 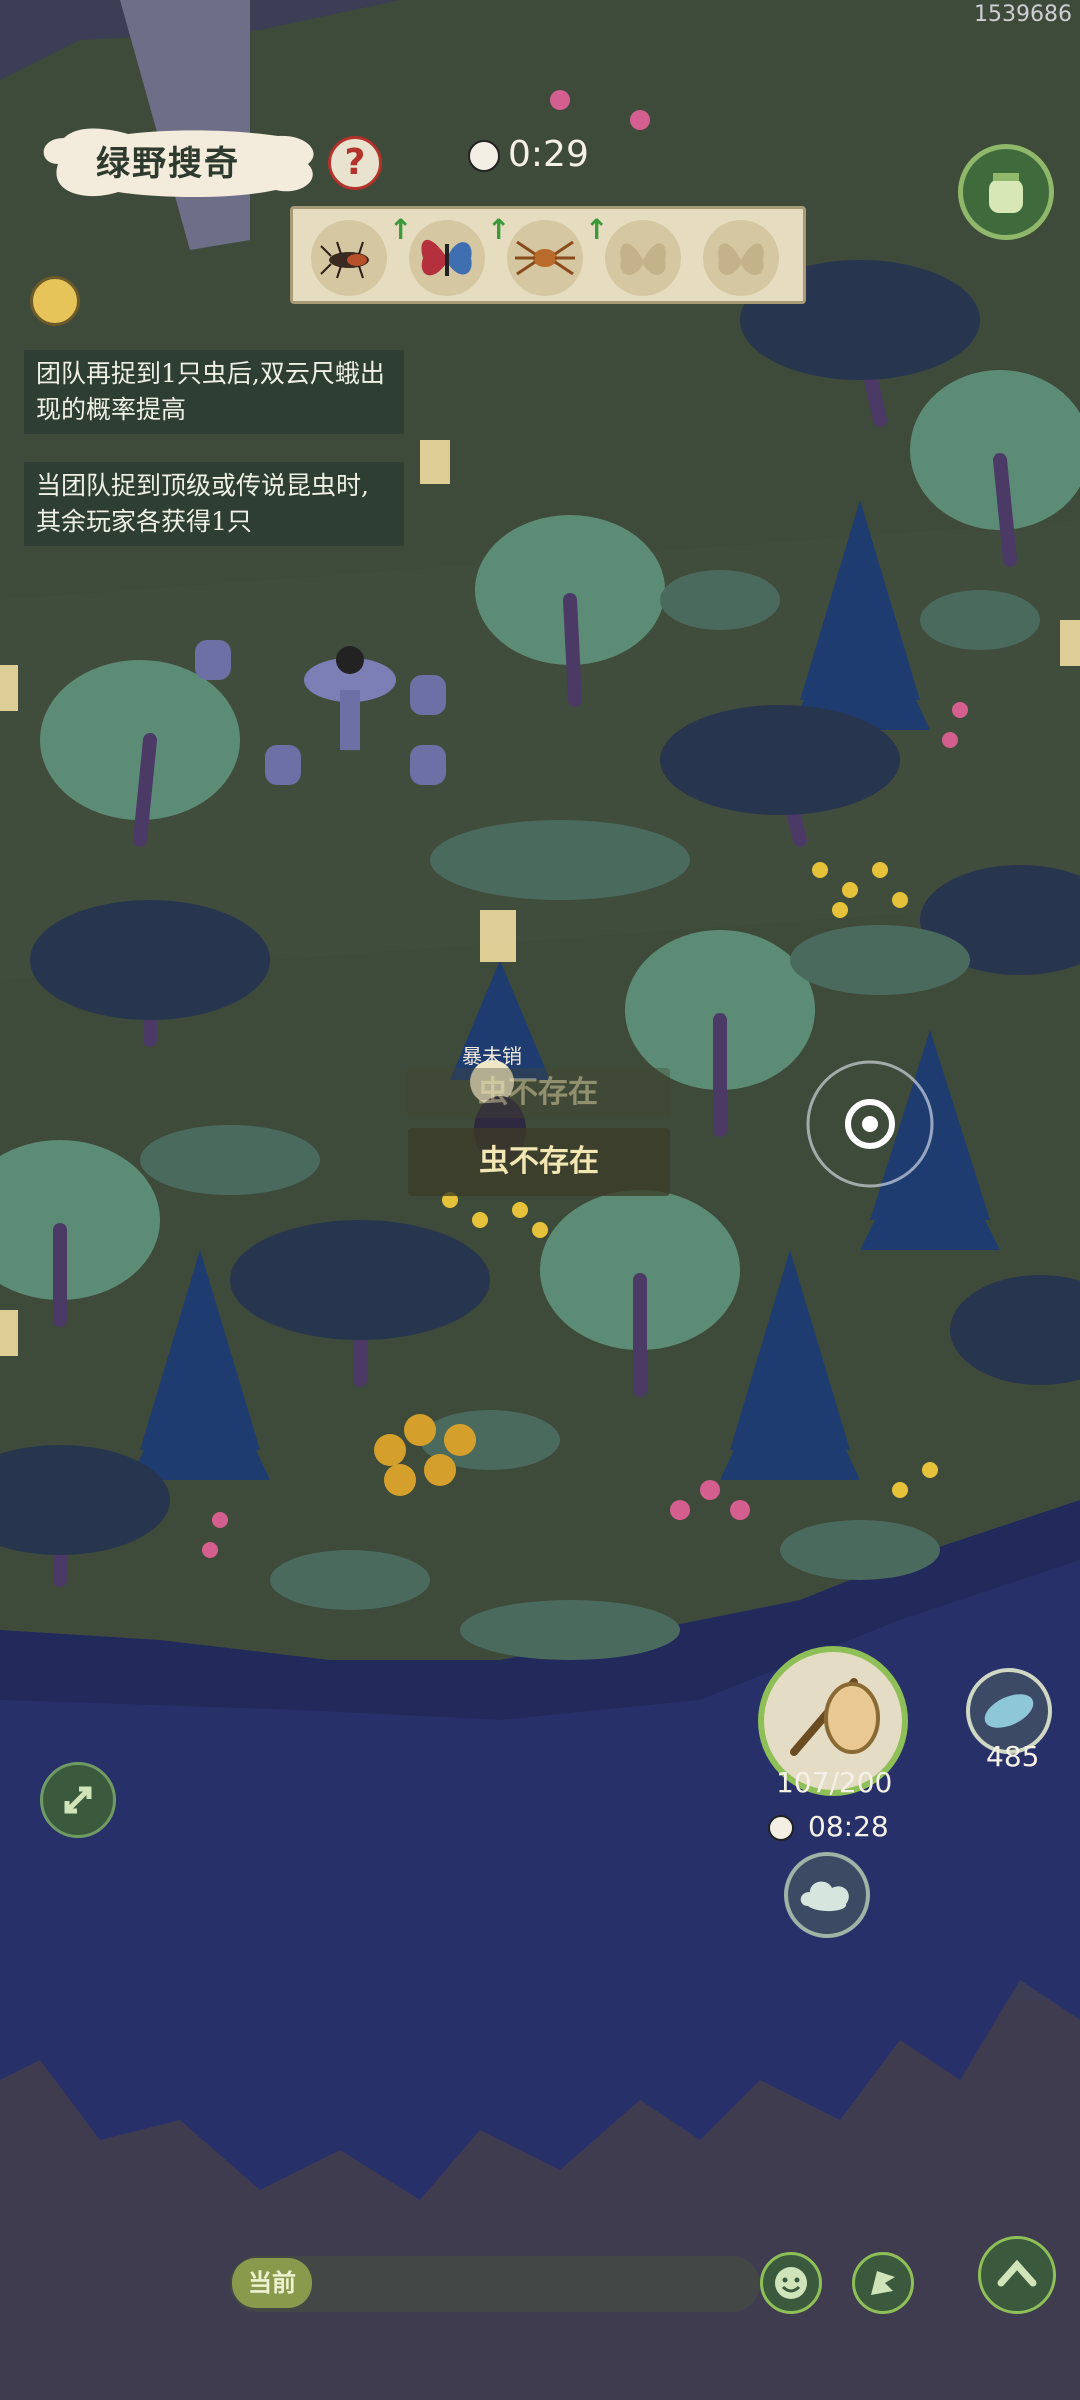 I want to click on countdown-timer: 08:28, so click(x=848, y=1826).